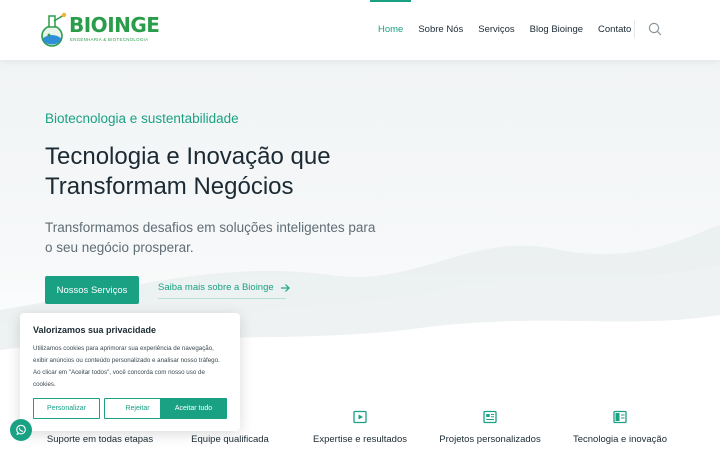  Describe the element at coordinates (95, 330) in the screenshot. I see `cookie-title: Valorizamos sua privacidade` at that location.